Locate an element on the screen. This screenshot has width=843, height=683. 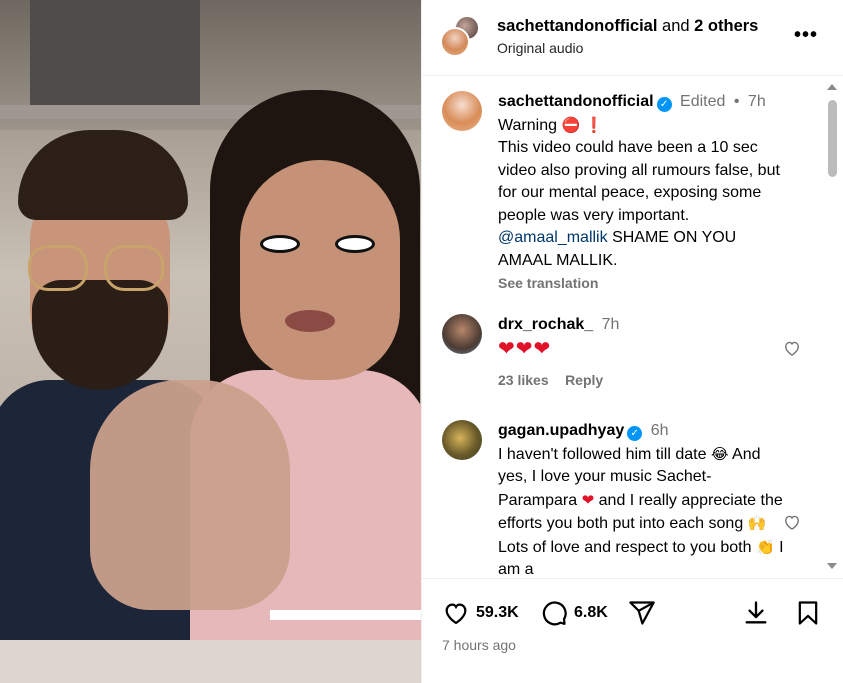
comment-time: 6h is located at coordinates (660, 430).